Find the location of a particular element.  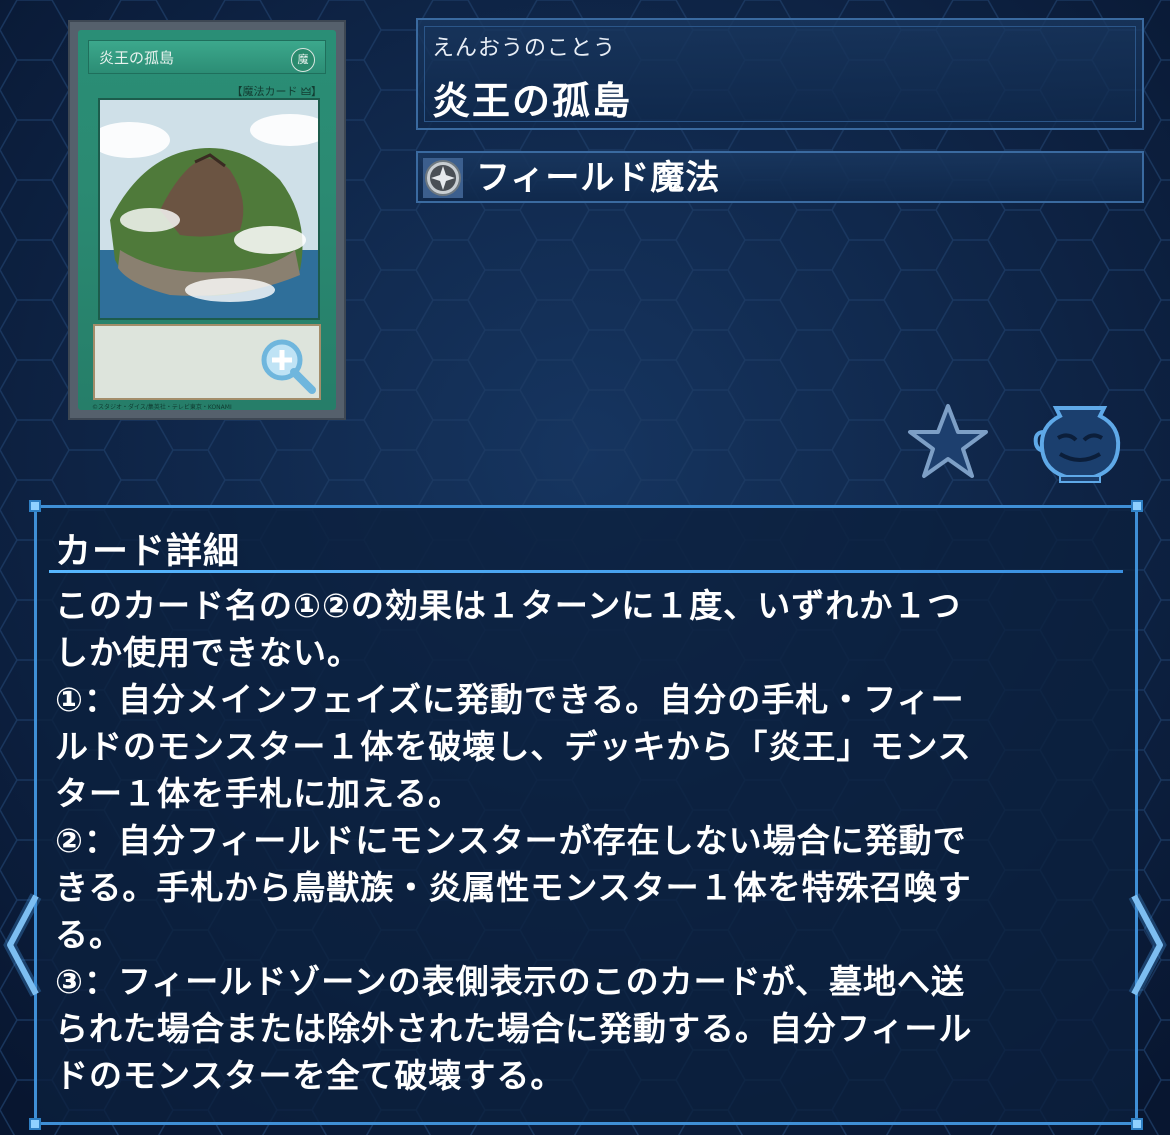

card-name-reading: えんおうのことう is located at coordinates (524, 48).